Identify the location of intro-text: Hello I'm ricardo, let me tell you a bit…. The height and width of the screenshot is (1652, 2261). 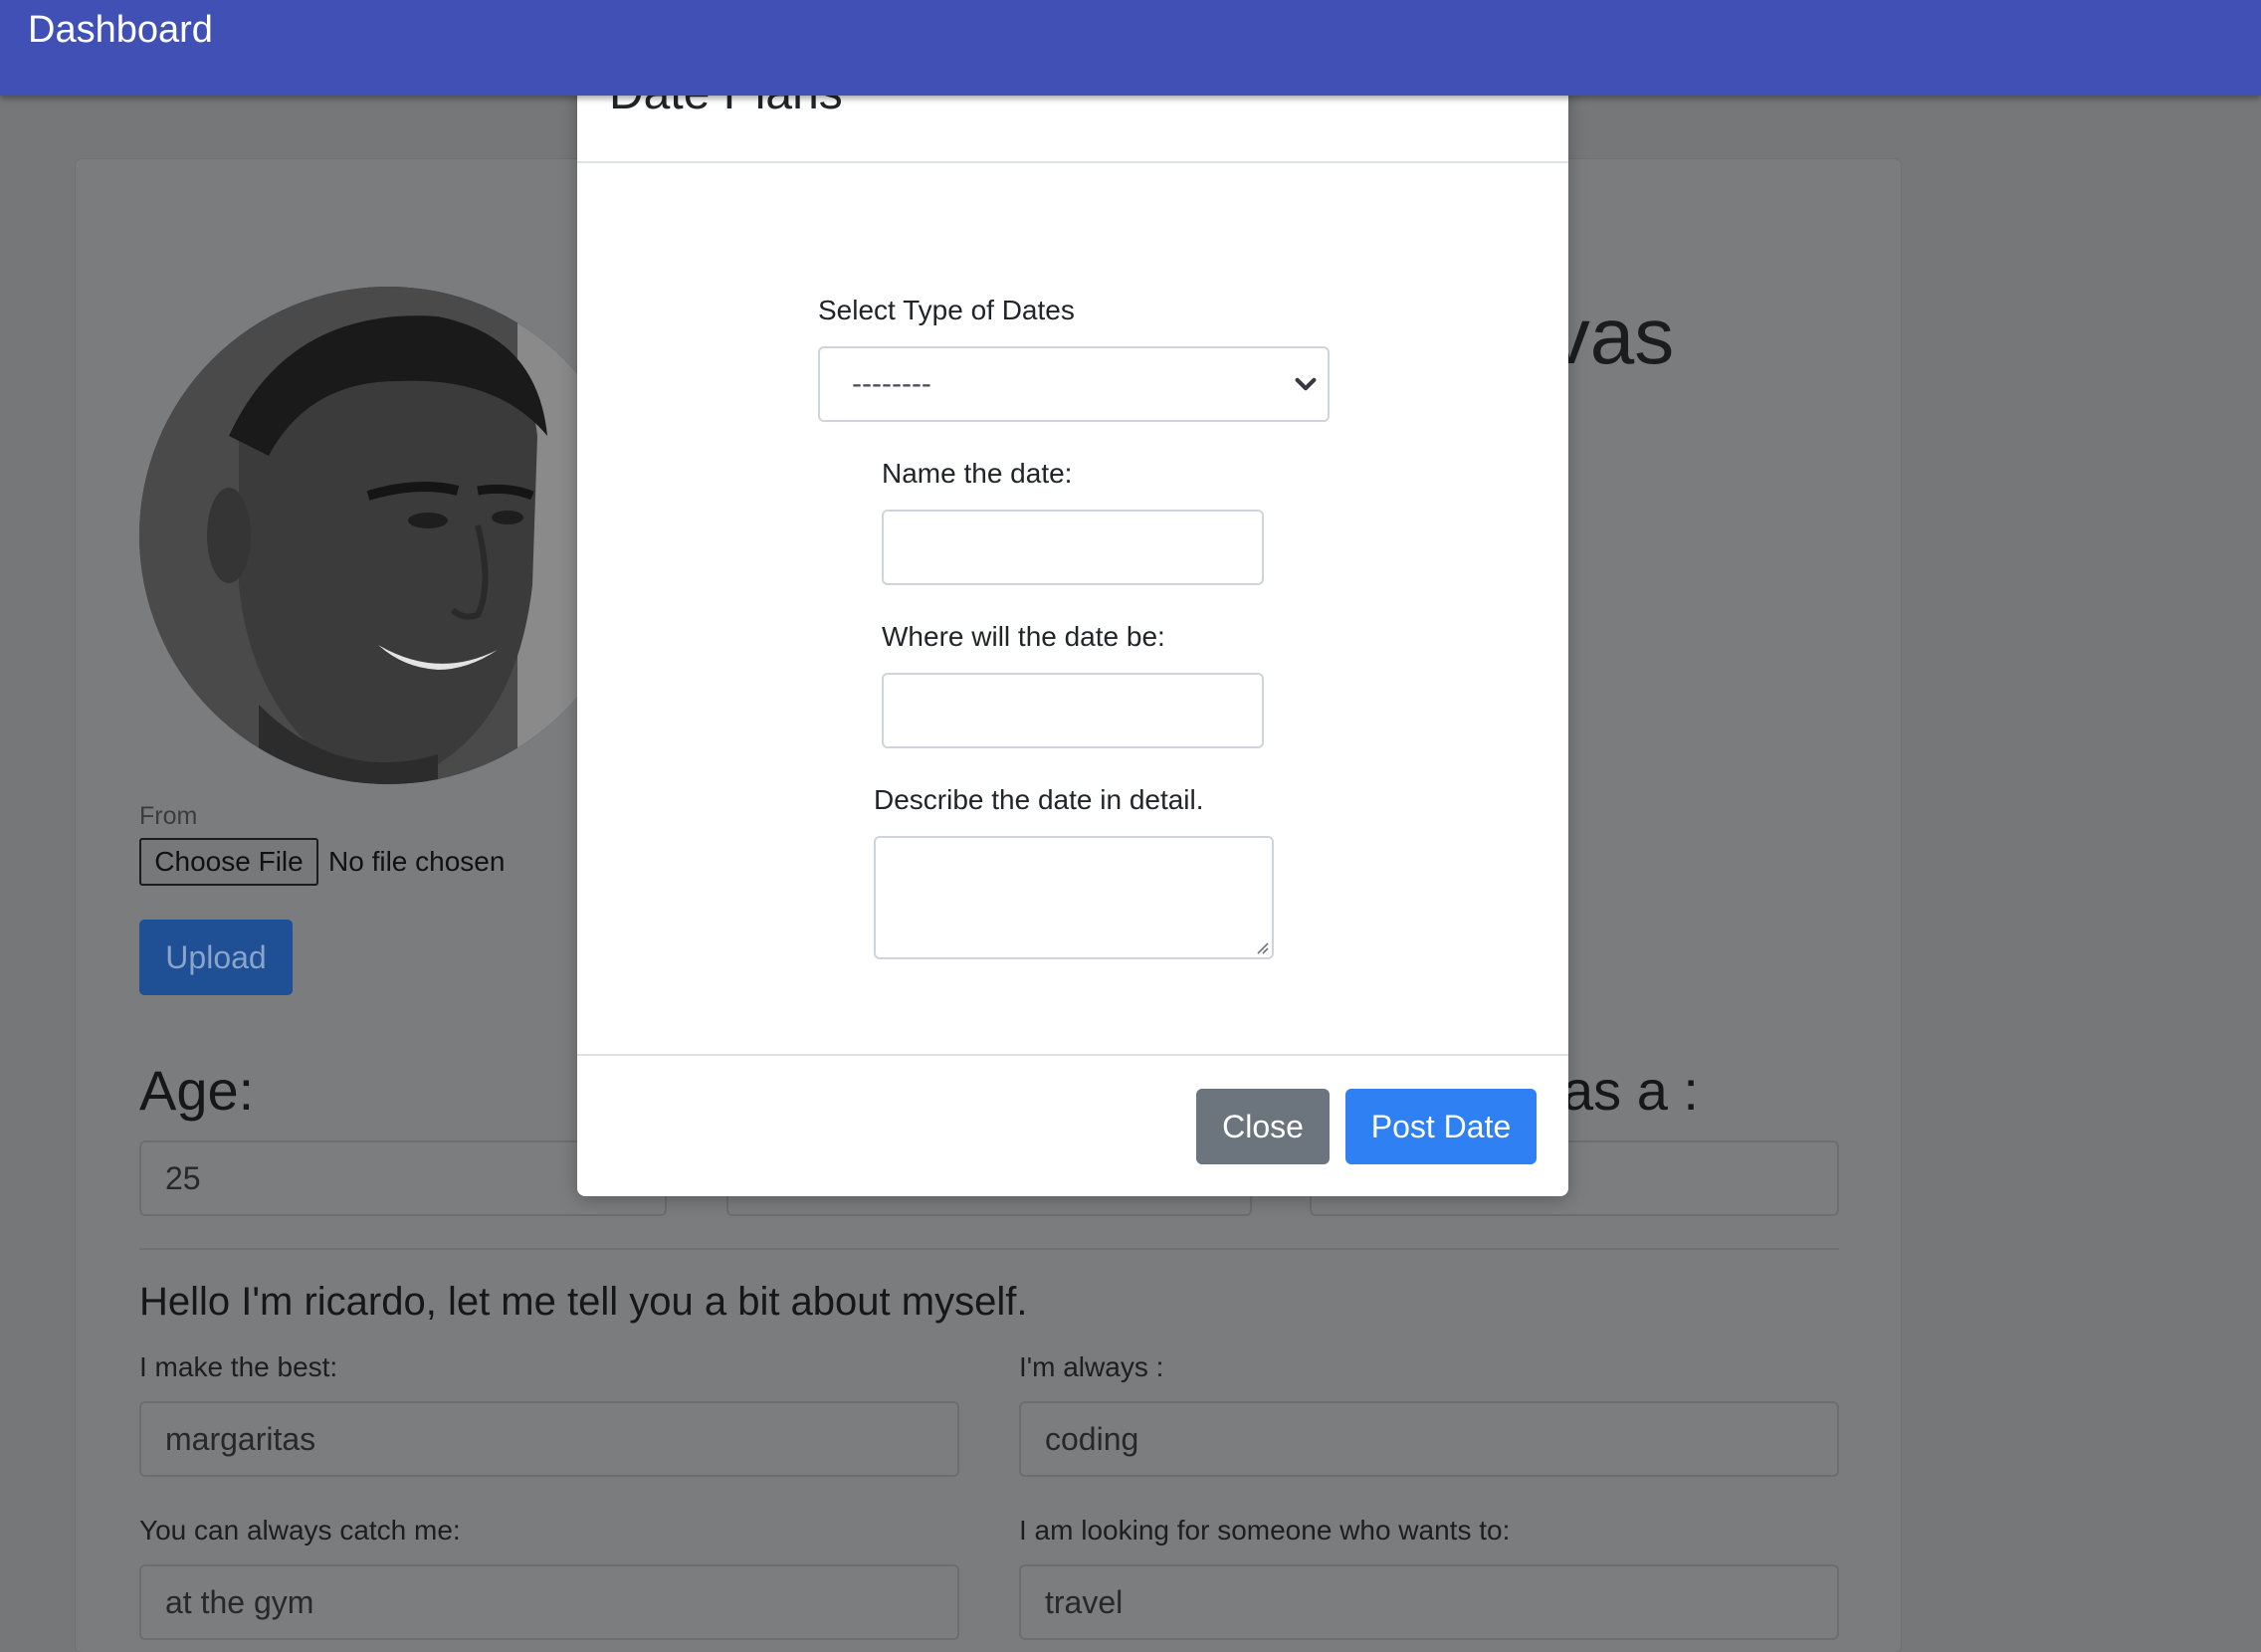
(583, 1302).